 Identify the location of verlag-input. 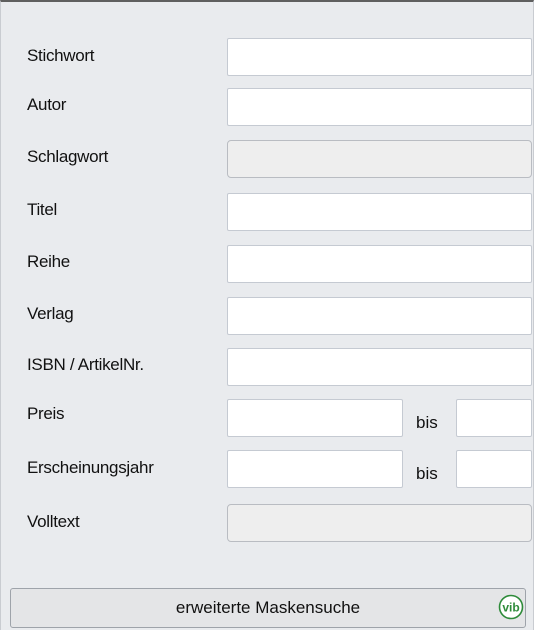
(379, 316).